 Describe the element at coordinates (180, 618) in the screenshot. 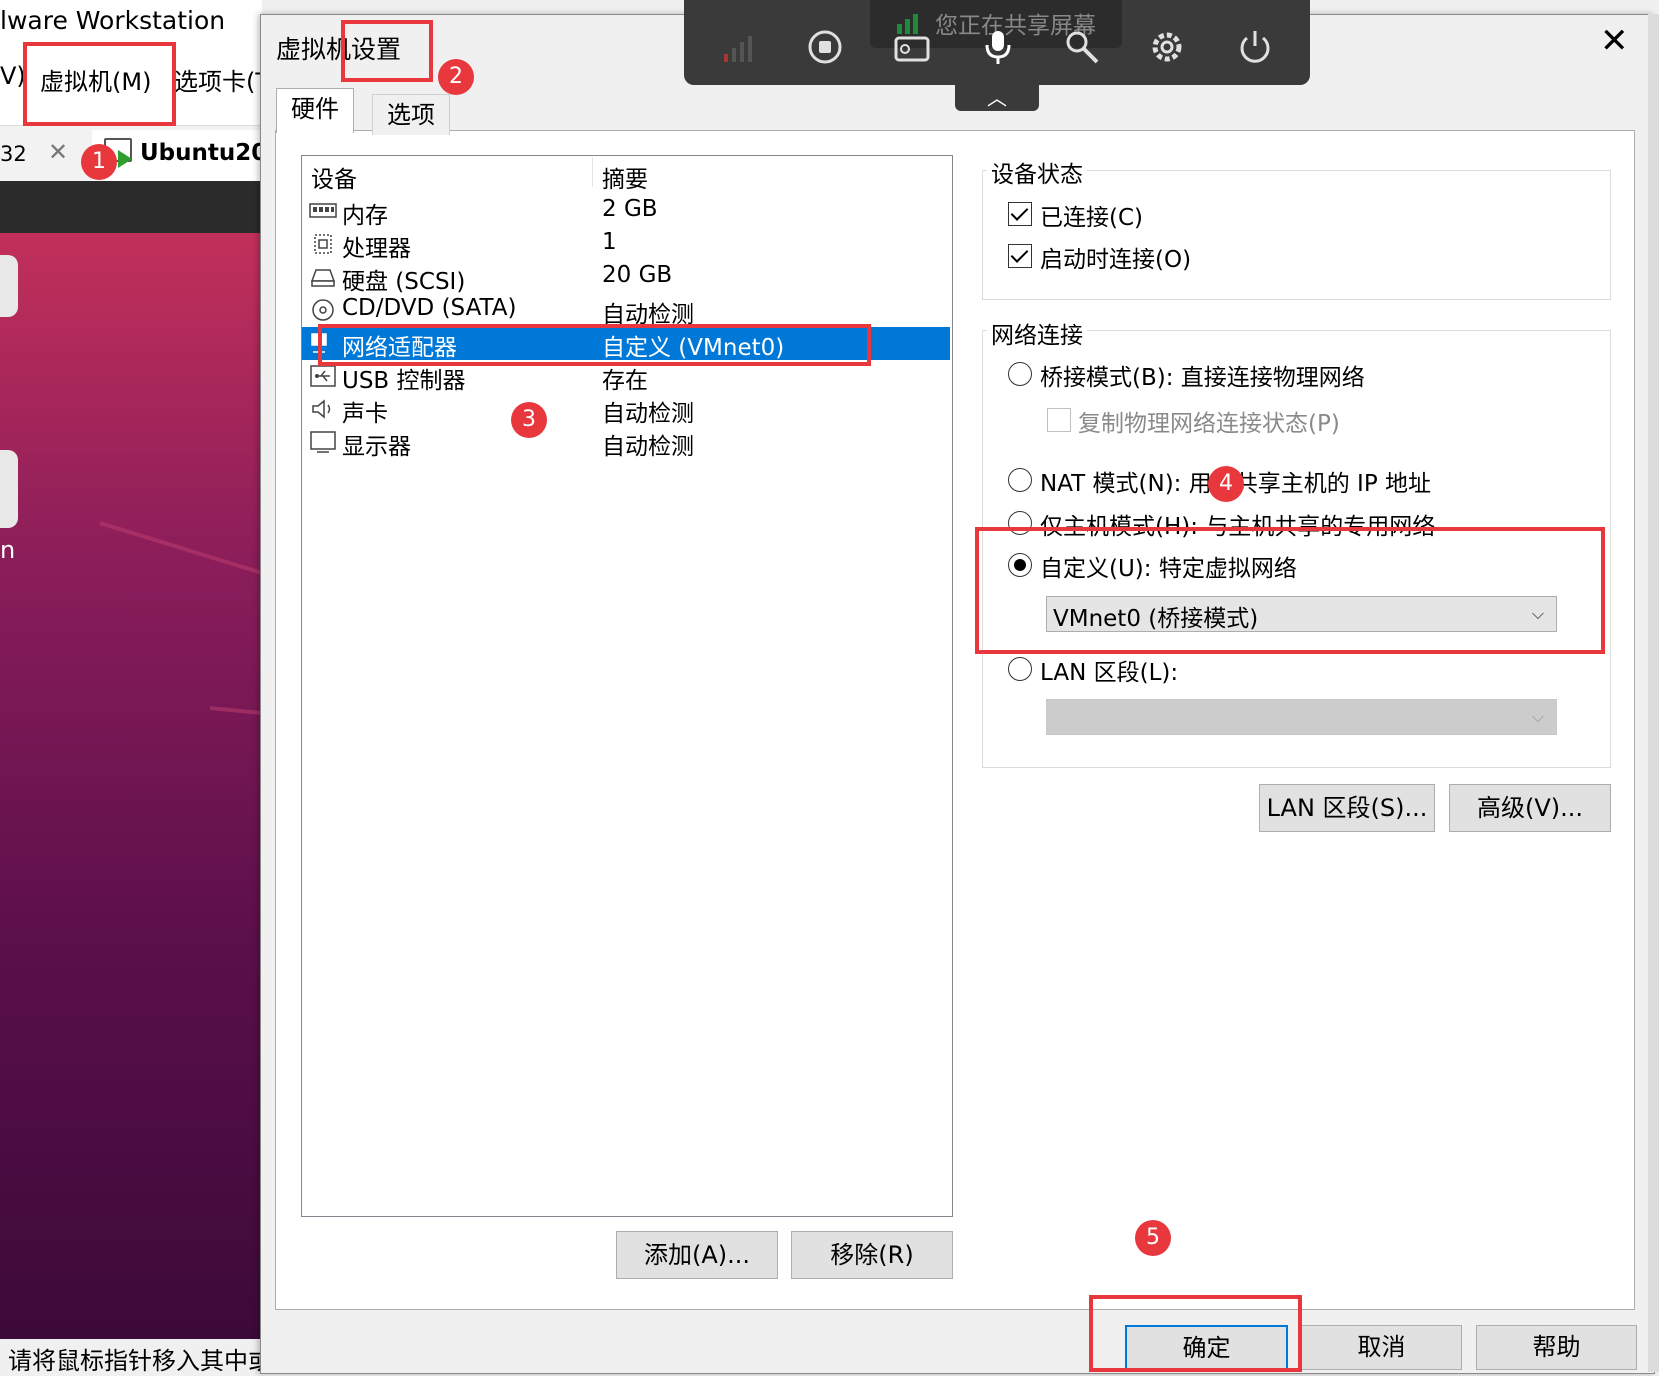

I see `desktop-wallpaper-lines` at that location.